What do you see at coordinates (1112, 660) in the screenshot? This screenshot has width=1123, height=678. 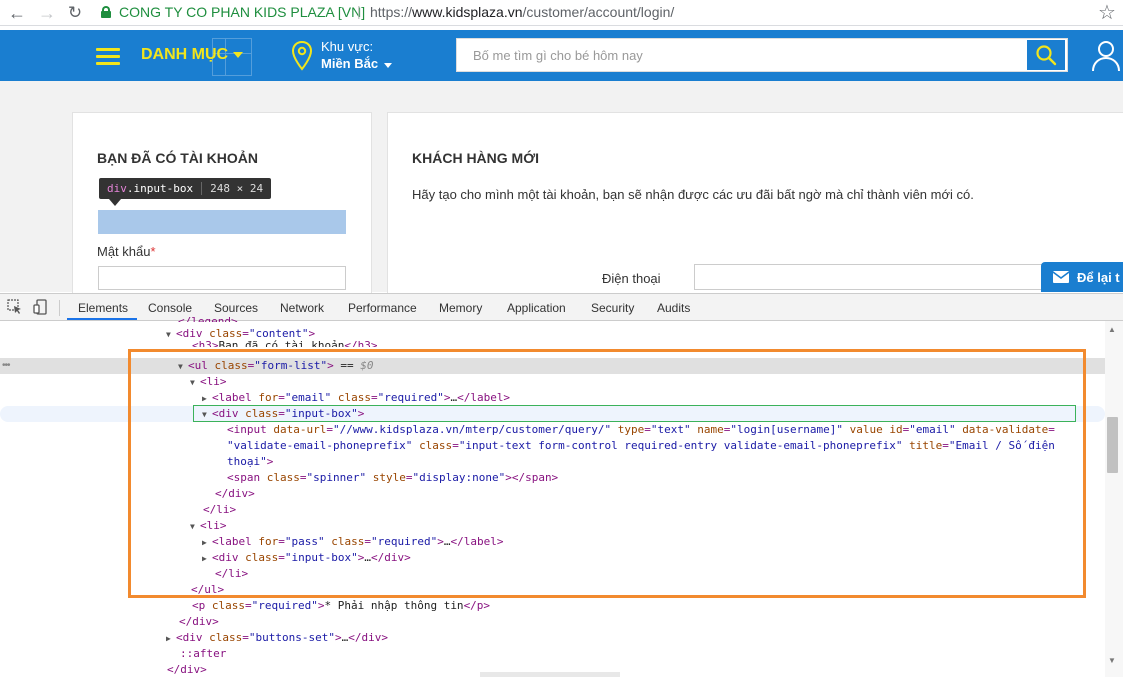 I see `scroll-down-arrow-icon: ▼` at bounding box center [1112, 660].